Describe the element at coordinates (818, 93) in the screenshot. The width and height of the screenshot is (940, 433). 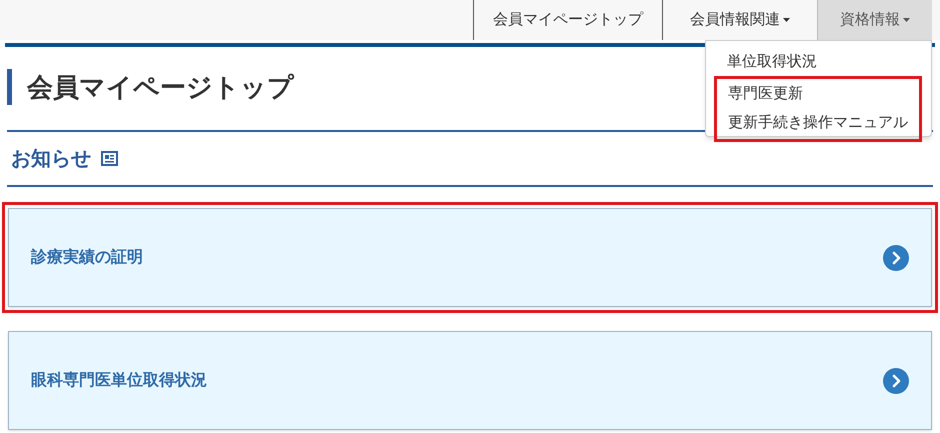
I see `menu-item: 専門医更新` at that location.